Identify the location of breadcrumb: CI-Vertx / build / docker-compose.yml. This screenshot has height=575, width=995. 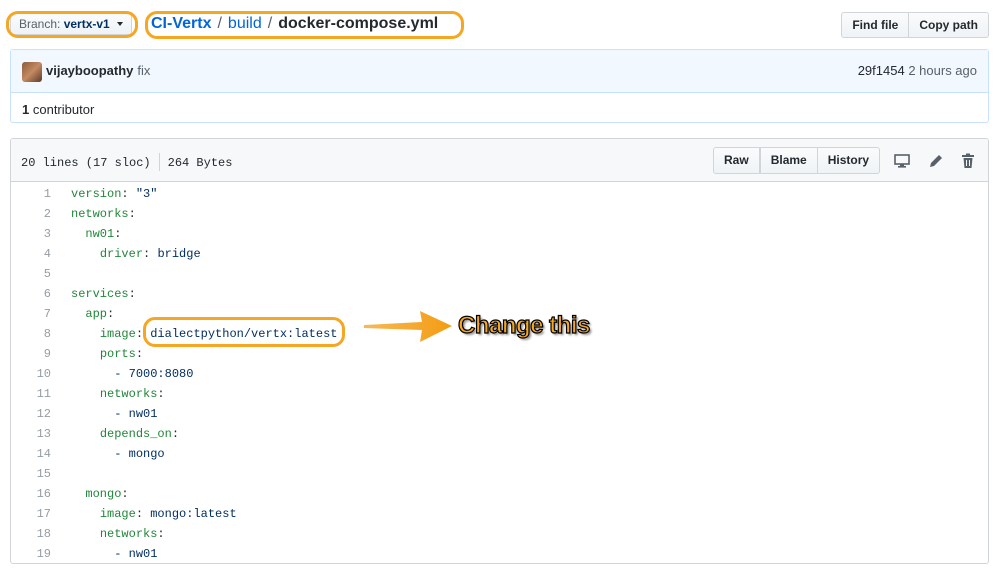
(294, 24).